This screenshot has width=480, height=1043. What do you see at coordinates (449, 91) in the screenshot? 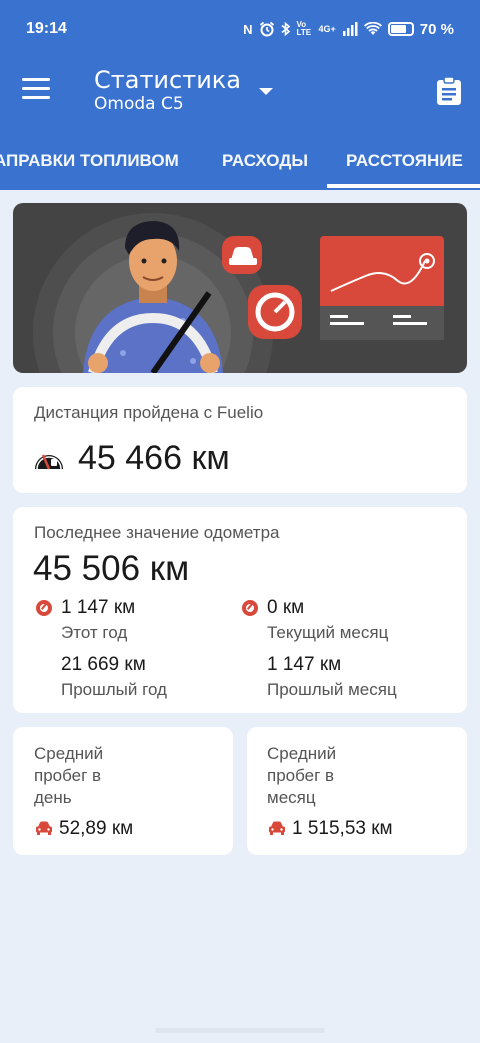
I see `clipboard-icon` at bounding box center [449, 91].